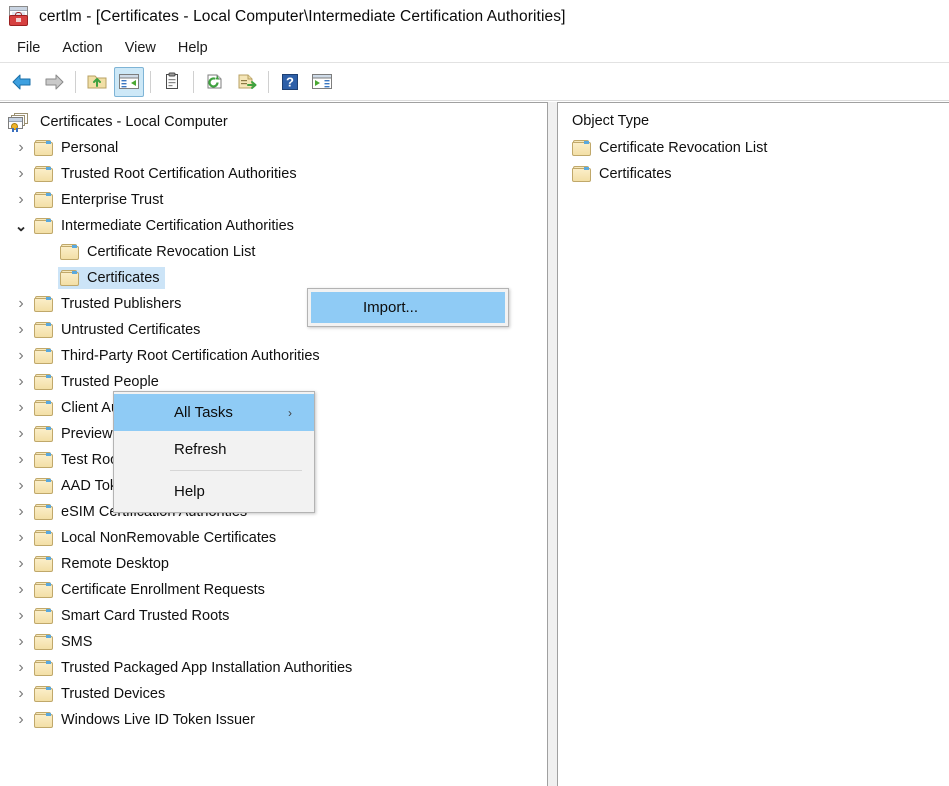  I want to click on help-icon: ?, so click(290, 82).